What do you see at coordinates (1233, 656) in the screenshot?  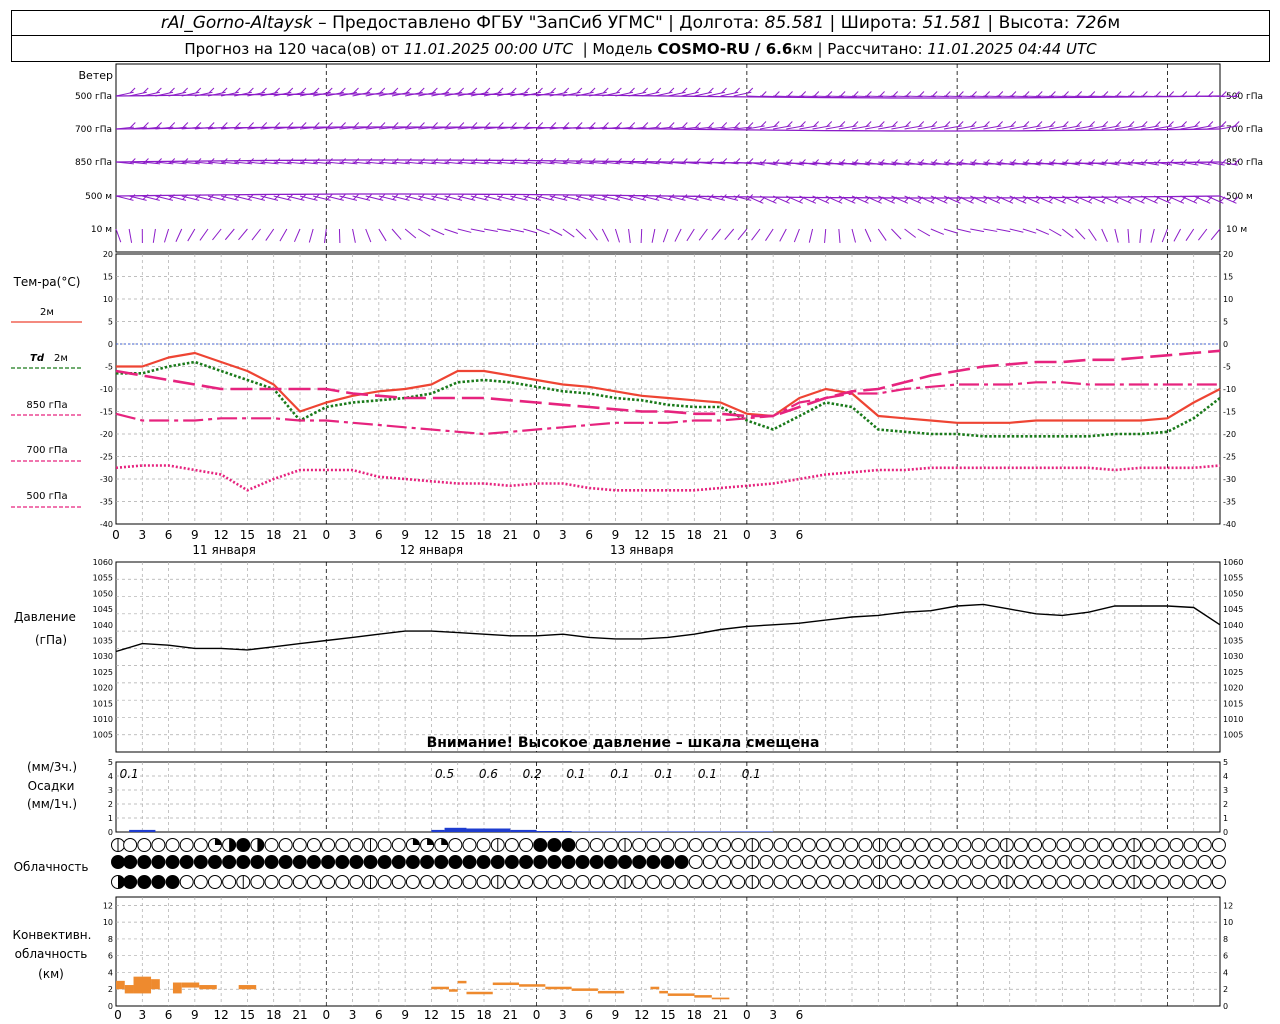 I see `press-tick-right: 1030` at bounding box center [1233, 656].